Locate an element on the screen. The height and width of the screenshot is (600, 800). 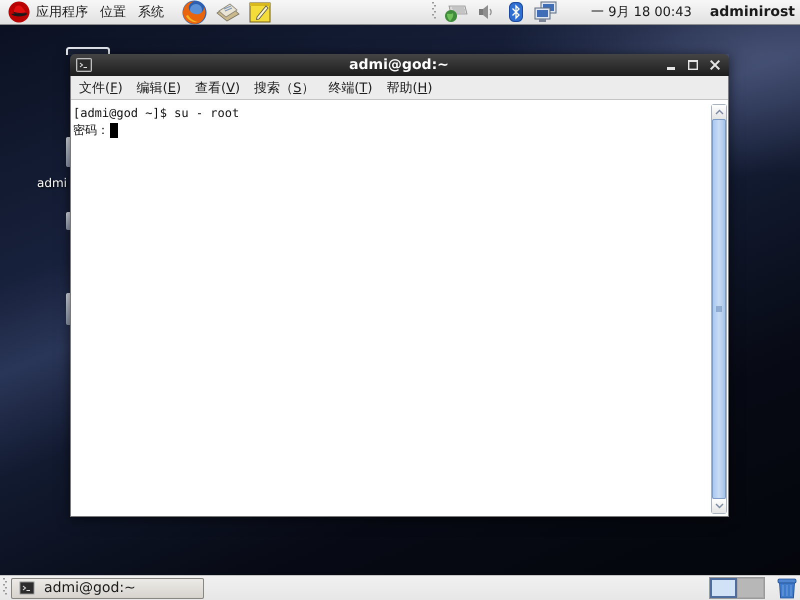
close-icon is located at coordinates (715, 65).